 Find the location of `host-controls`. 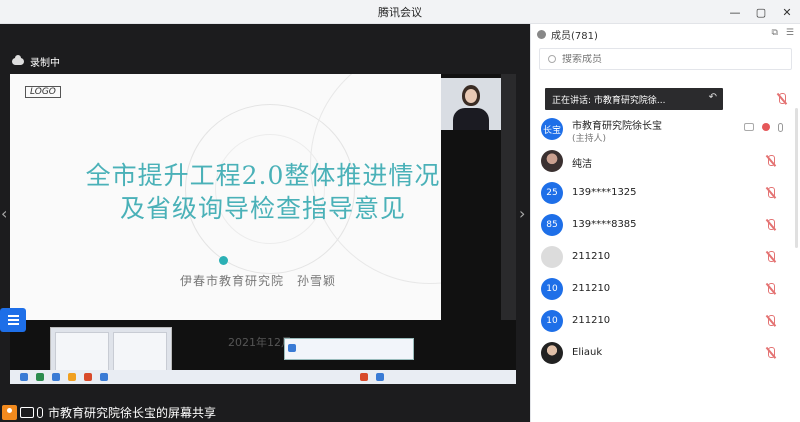

host-controls is located at coordinates (763, 127).